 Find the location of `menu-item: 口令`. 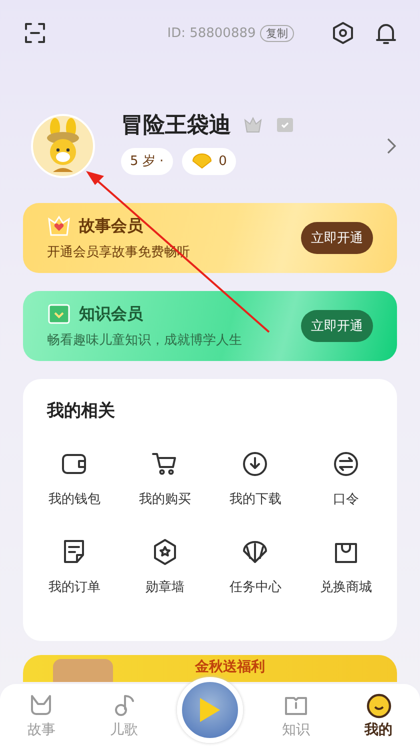

menu-item: 口令 is located at coordinates (345, 479).